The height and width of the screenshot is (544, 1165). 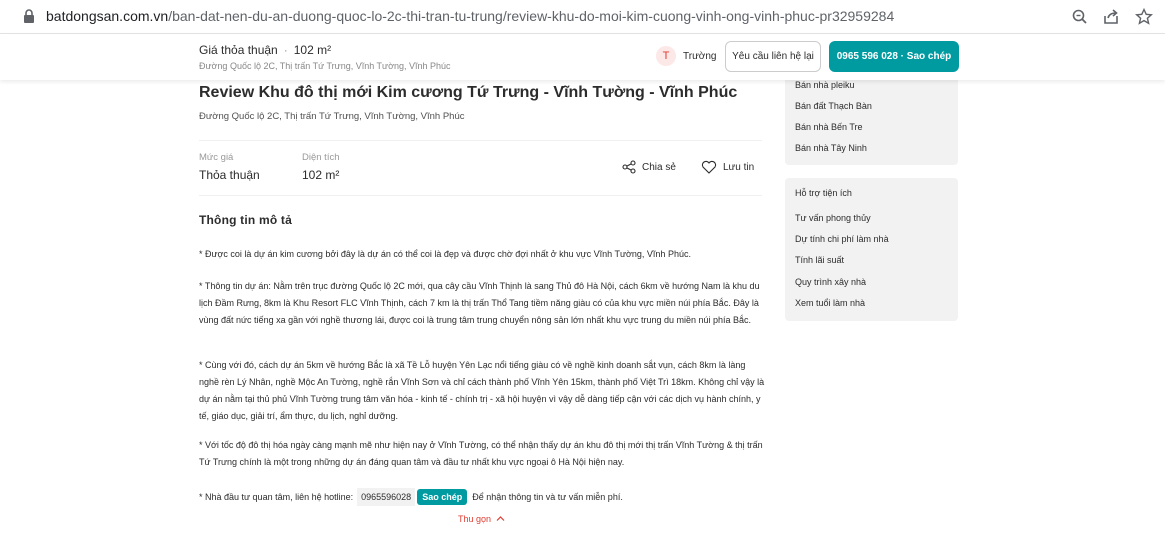 I want to click on utility-link: Tính lãi suất, so click(x=819, y=260).